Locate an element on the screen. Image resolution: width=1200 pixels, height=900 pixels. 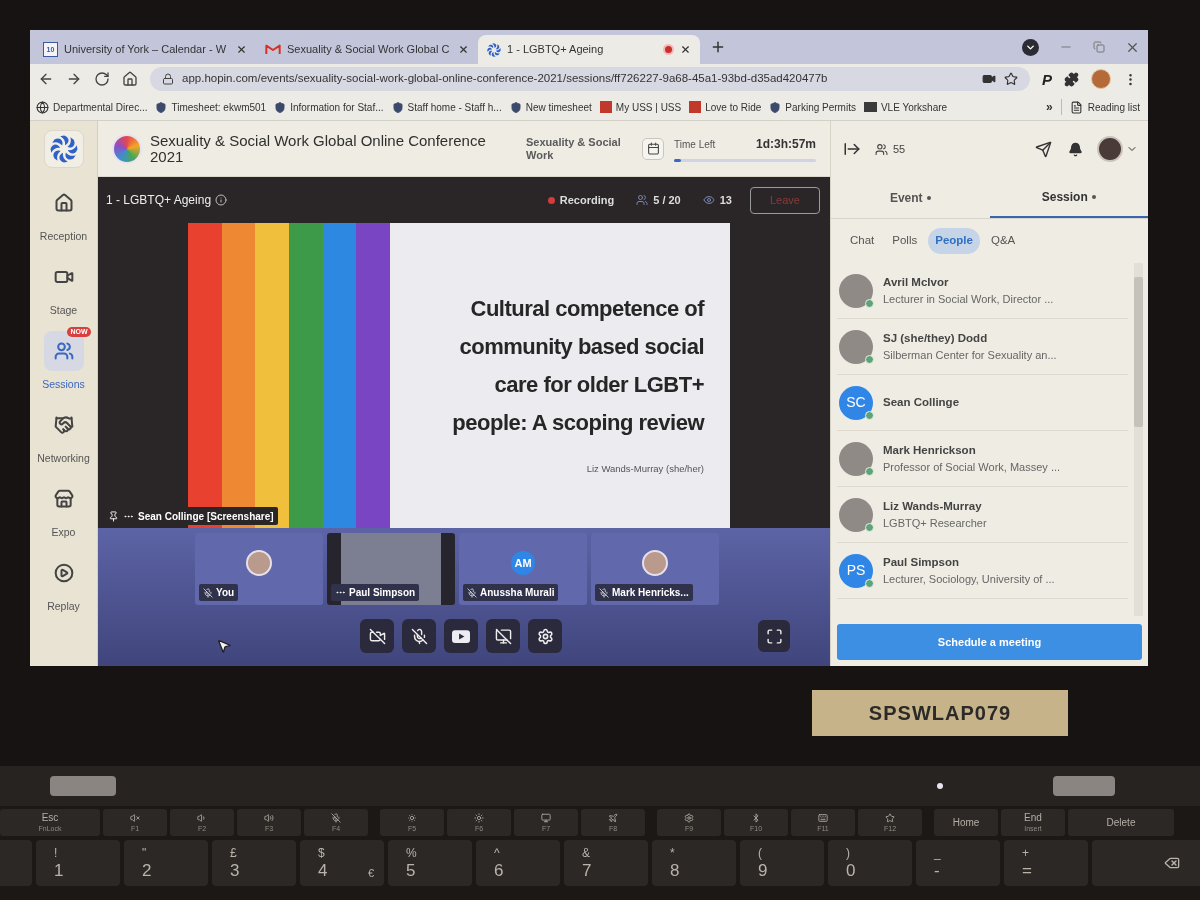
bookmark-link: Timesheet: ekwm501 is located at coordinates (211, 107).